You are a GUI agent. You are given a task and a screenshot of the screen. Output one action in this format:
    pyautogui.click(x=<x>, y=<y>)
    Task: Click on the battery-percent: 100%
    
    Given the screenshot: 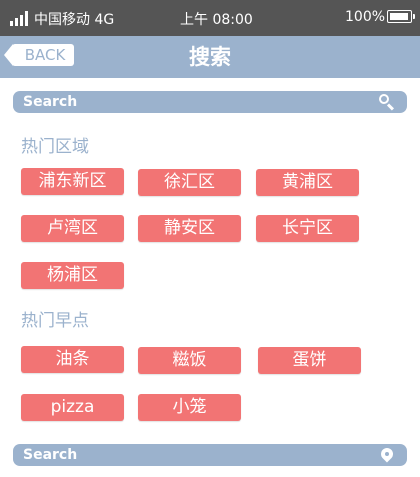 What is the action you would take?
    pyautogui.click(x=365, y=17)
    